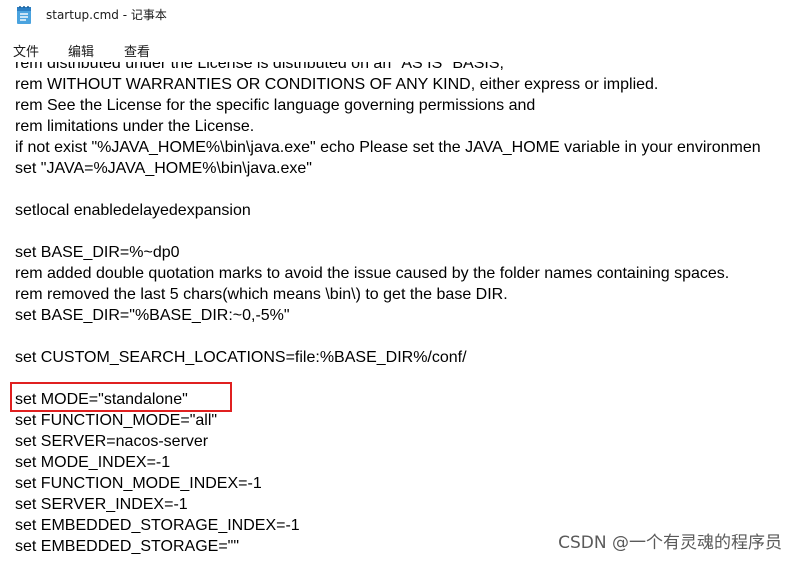 The height and width of the screenshot is (561, 800). I want to click on editor-line: set MODE_INDEX=-1, so click(93, 462).